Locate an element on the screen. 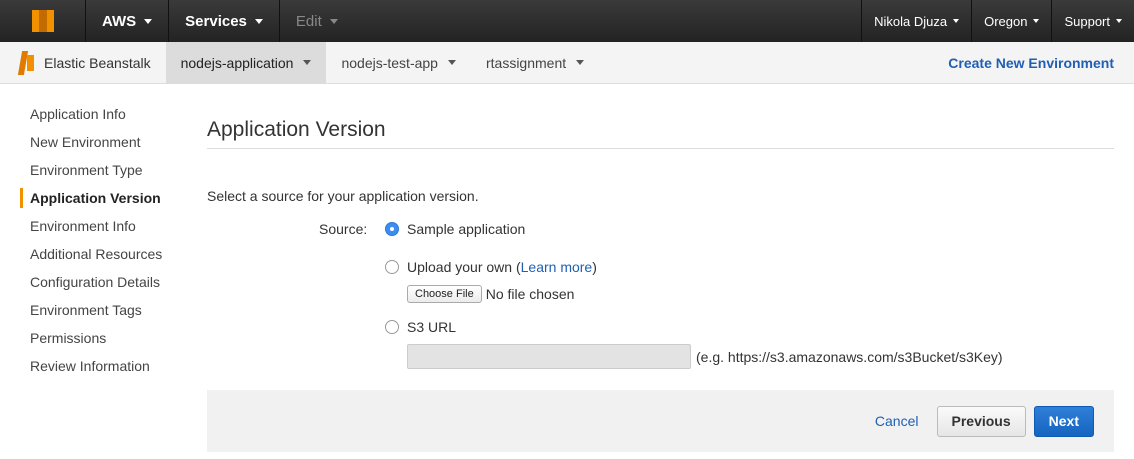 The height and width of the screenshot is (459, 1134). aws-menu: AWS is located at coordinates (128, 21).